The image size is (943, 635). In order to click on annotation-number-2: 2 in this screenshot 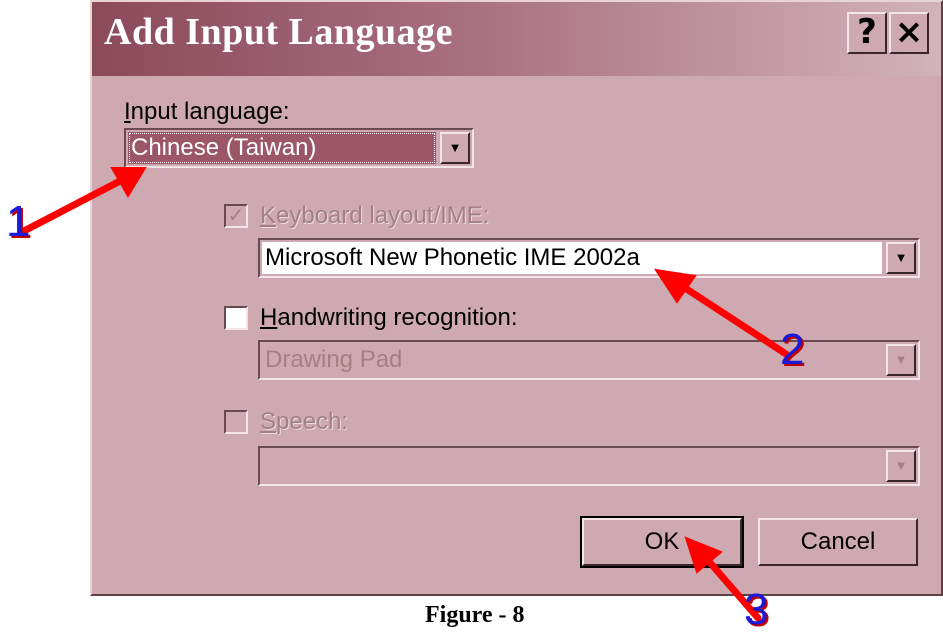, I will do `click(792, 349)`.